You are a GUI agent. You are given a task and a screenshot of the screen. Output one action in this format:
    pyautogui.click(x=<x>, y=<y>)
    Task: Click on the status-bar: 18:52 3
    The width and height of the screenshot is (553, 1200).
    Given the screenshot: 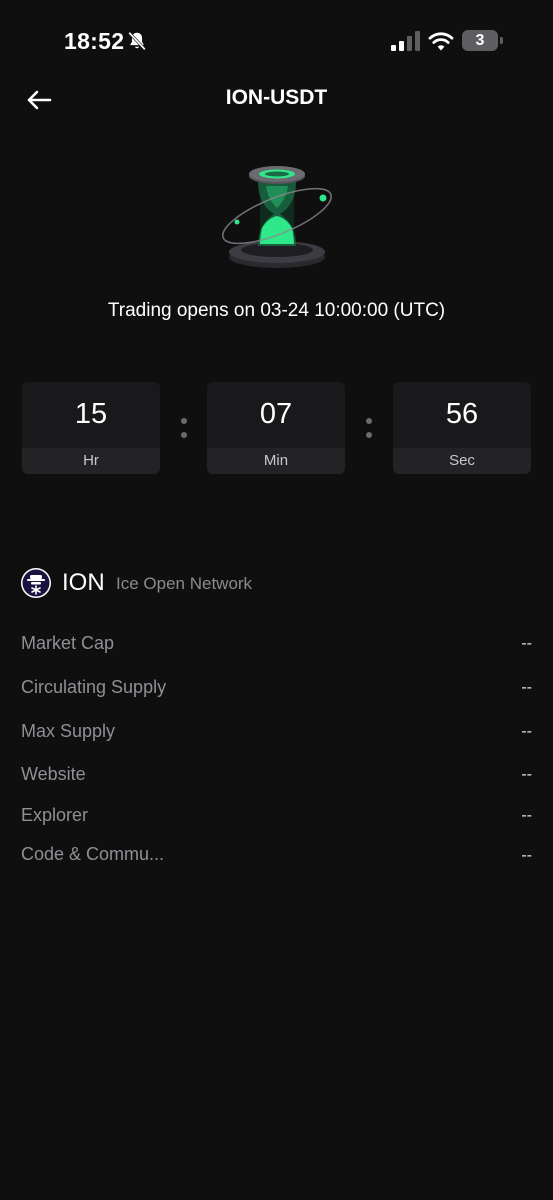 What is the action you would take?
    pyautogui.click(x=276, y=42)
    